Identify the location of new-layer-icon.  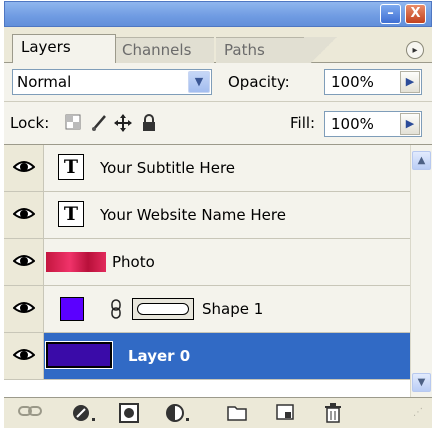
(285, 413).